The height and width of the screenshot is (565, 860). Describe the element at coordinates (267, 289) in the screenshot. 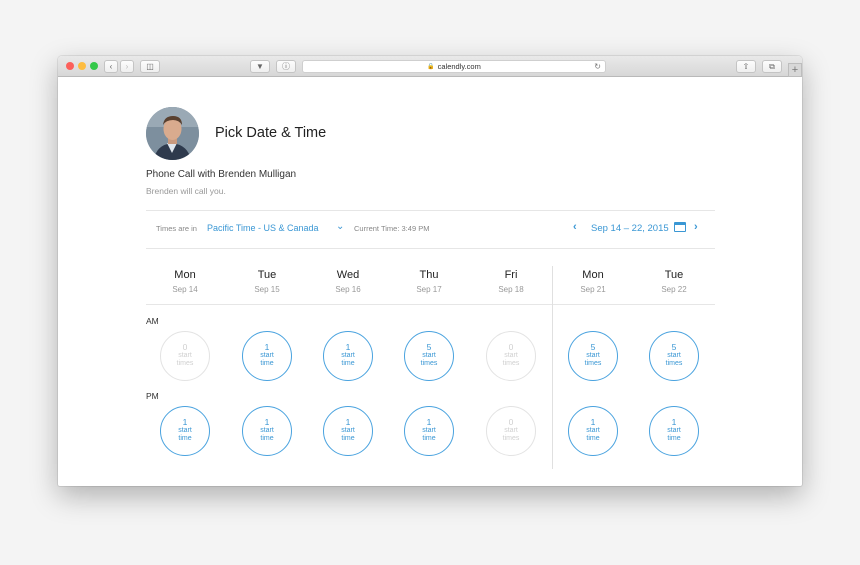

I see `day-date: Sep 15` at that location.